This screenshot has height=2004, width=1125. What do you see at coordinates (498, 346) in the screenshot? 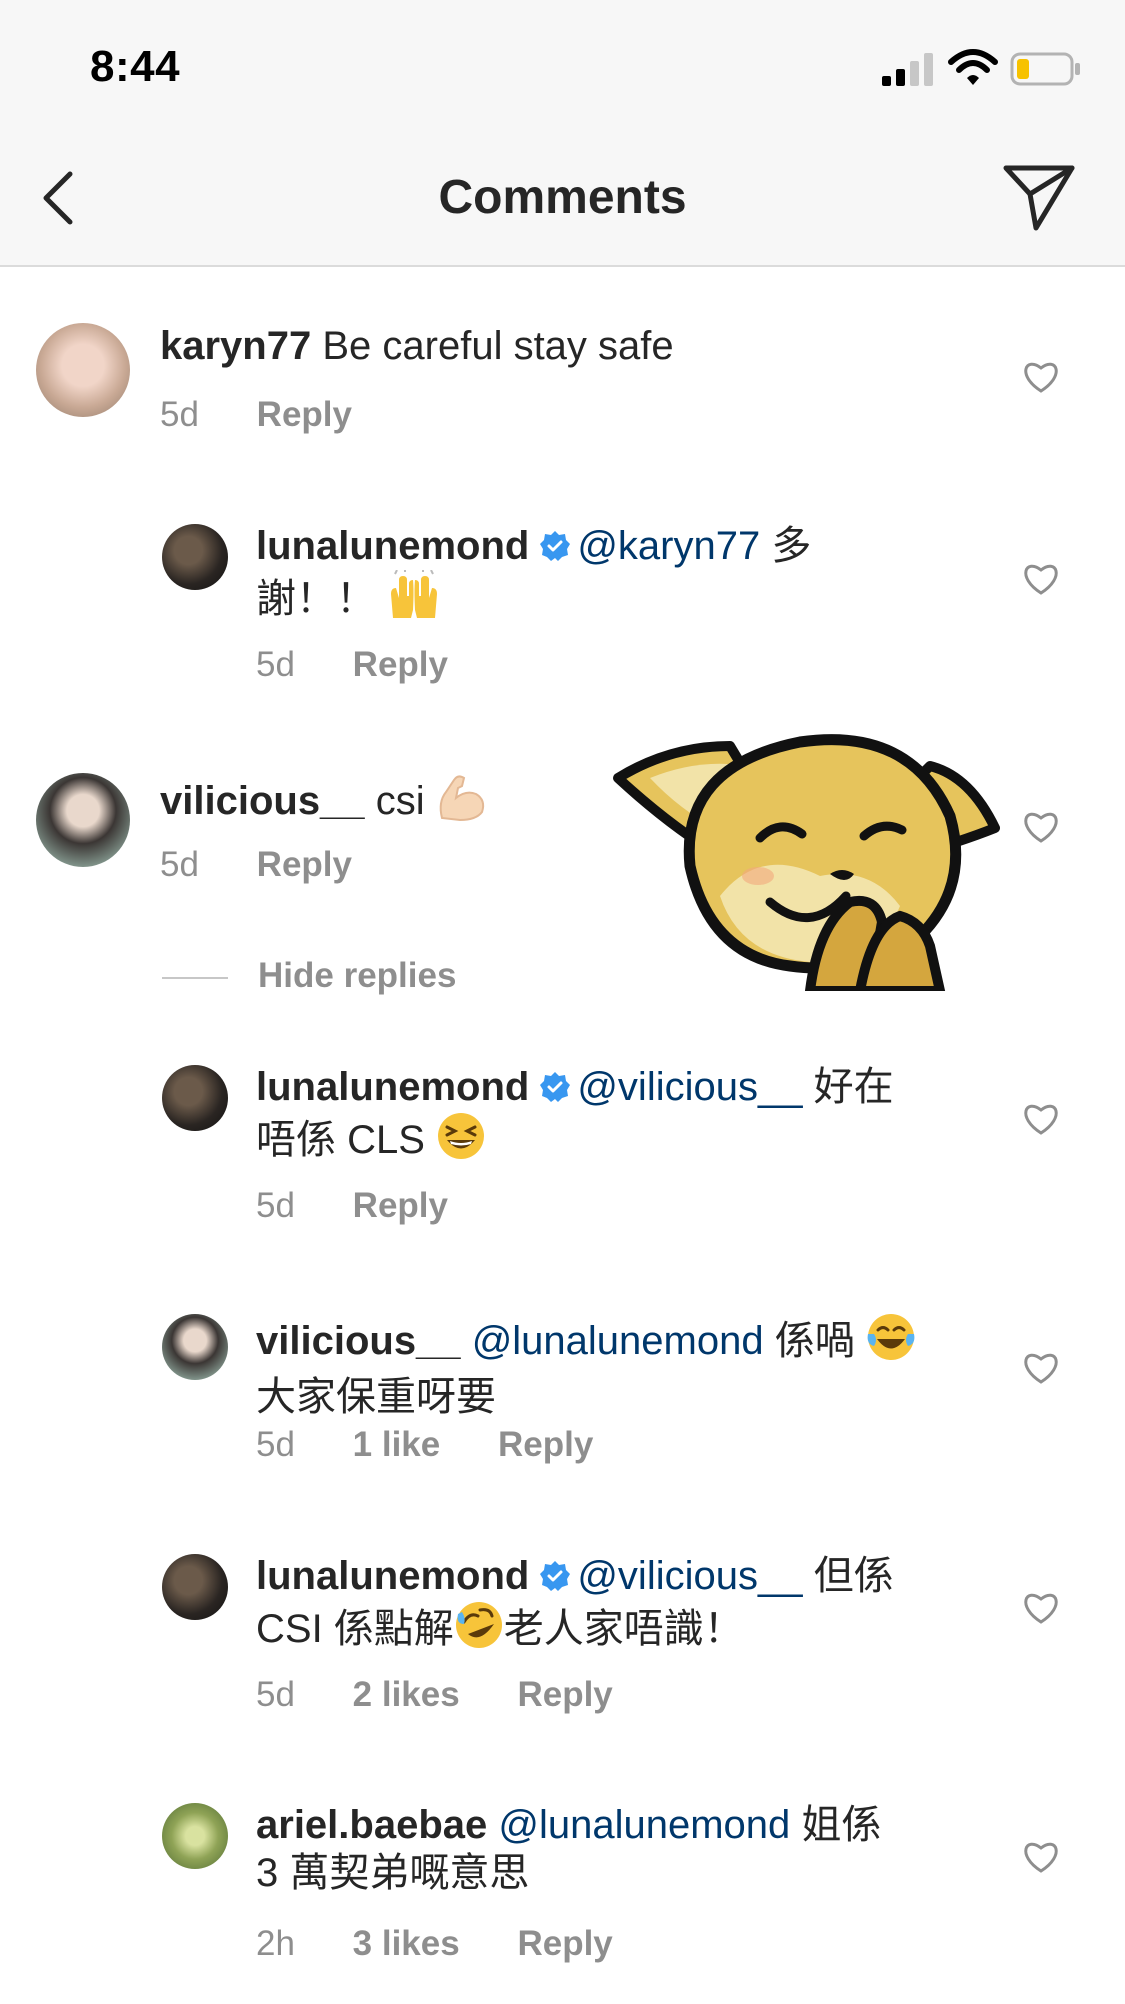
I see `comment-text: Be careful stay safe` at bounding box center [498, 346].